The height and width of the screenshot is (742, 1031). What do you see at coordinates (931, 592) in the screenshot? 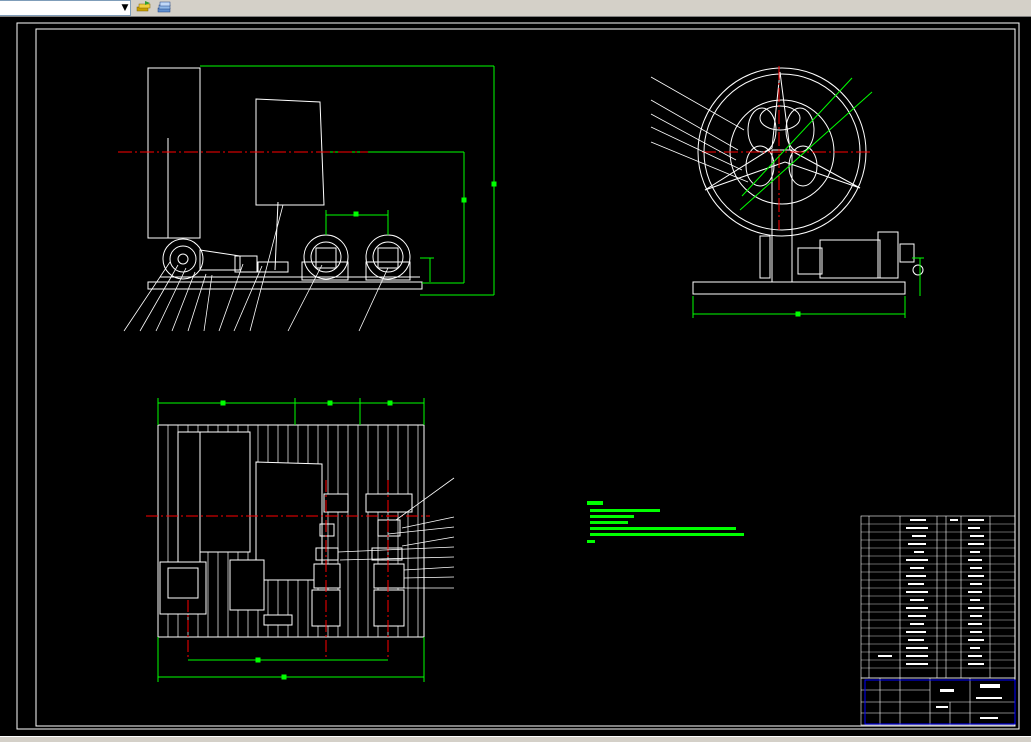
I see `parts-list-text` at bounding box center [931, 592].